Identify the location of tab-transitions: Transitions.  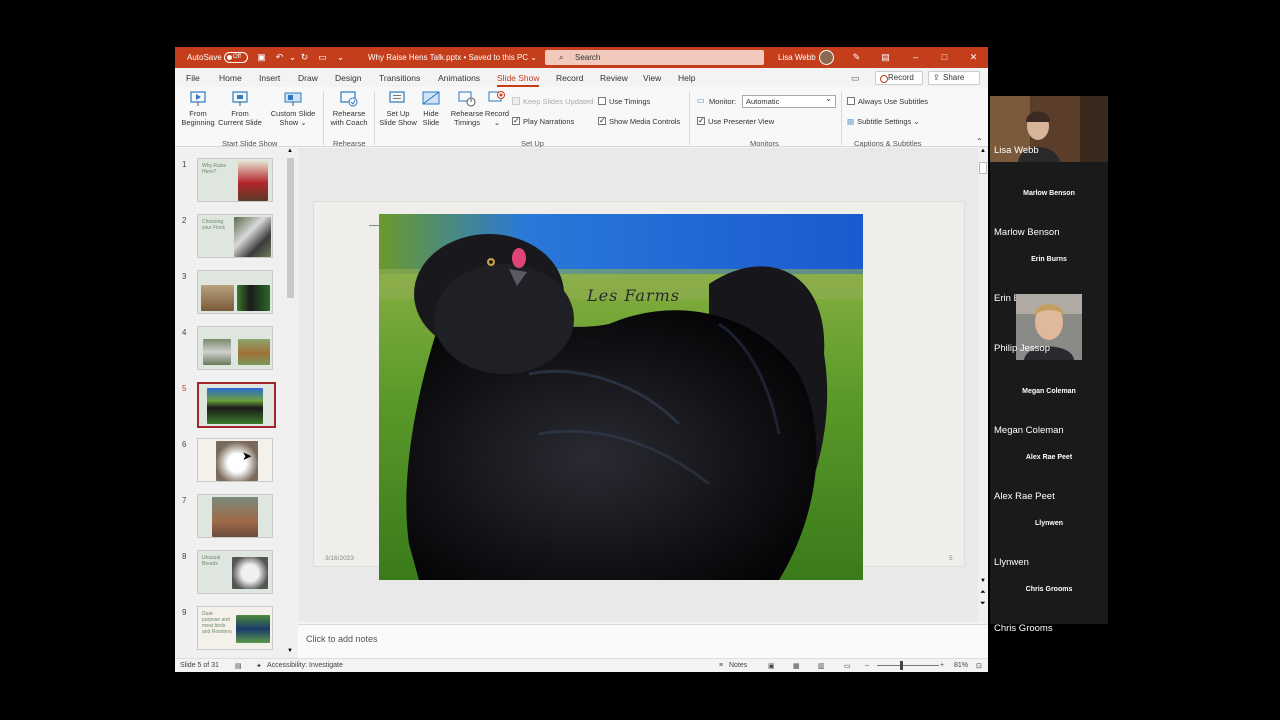
(399, 78).